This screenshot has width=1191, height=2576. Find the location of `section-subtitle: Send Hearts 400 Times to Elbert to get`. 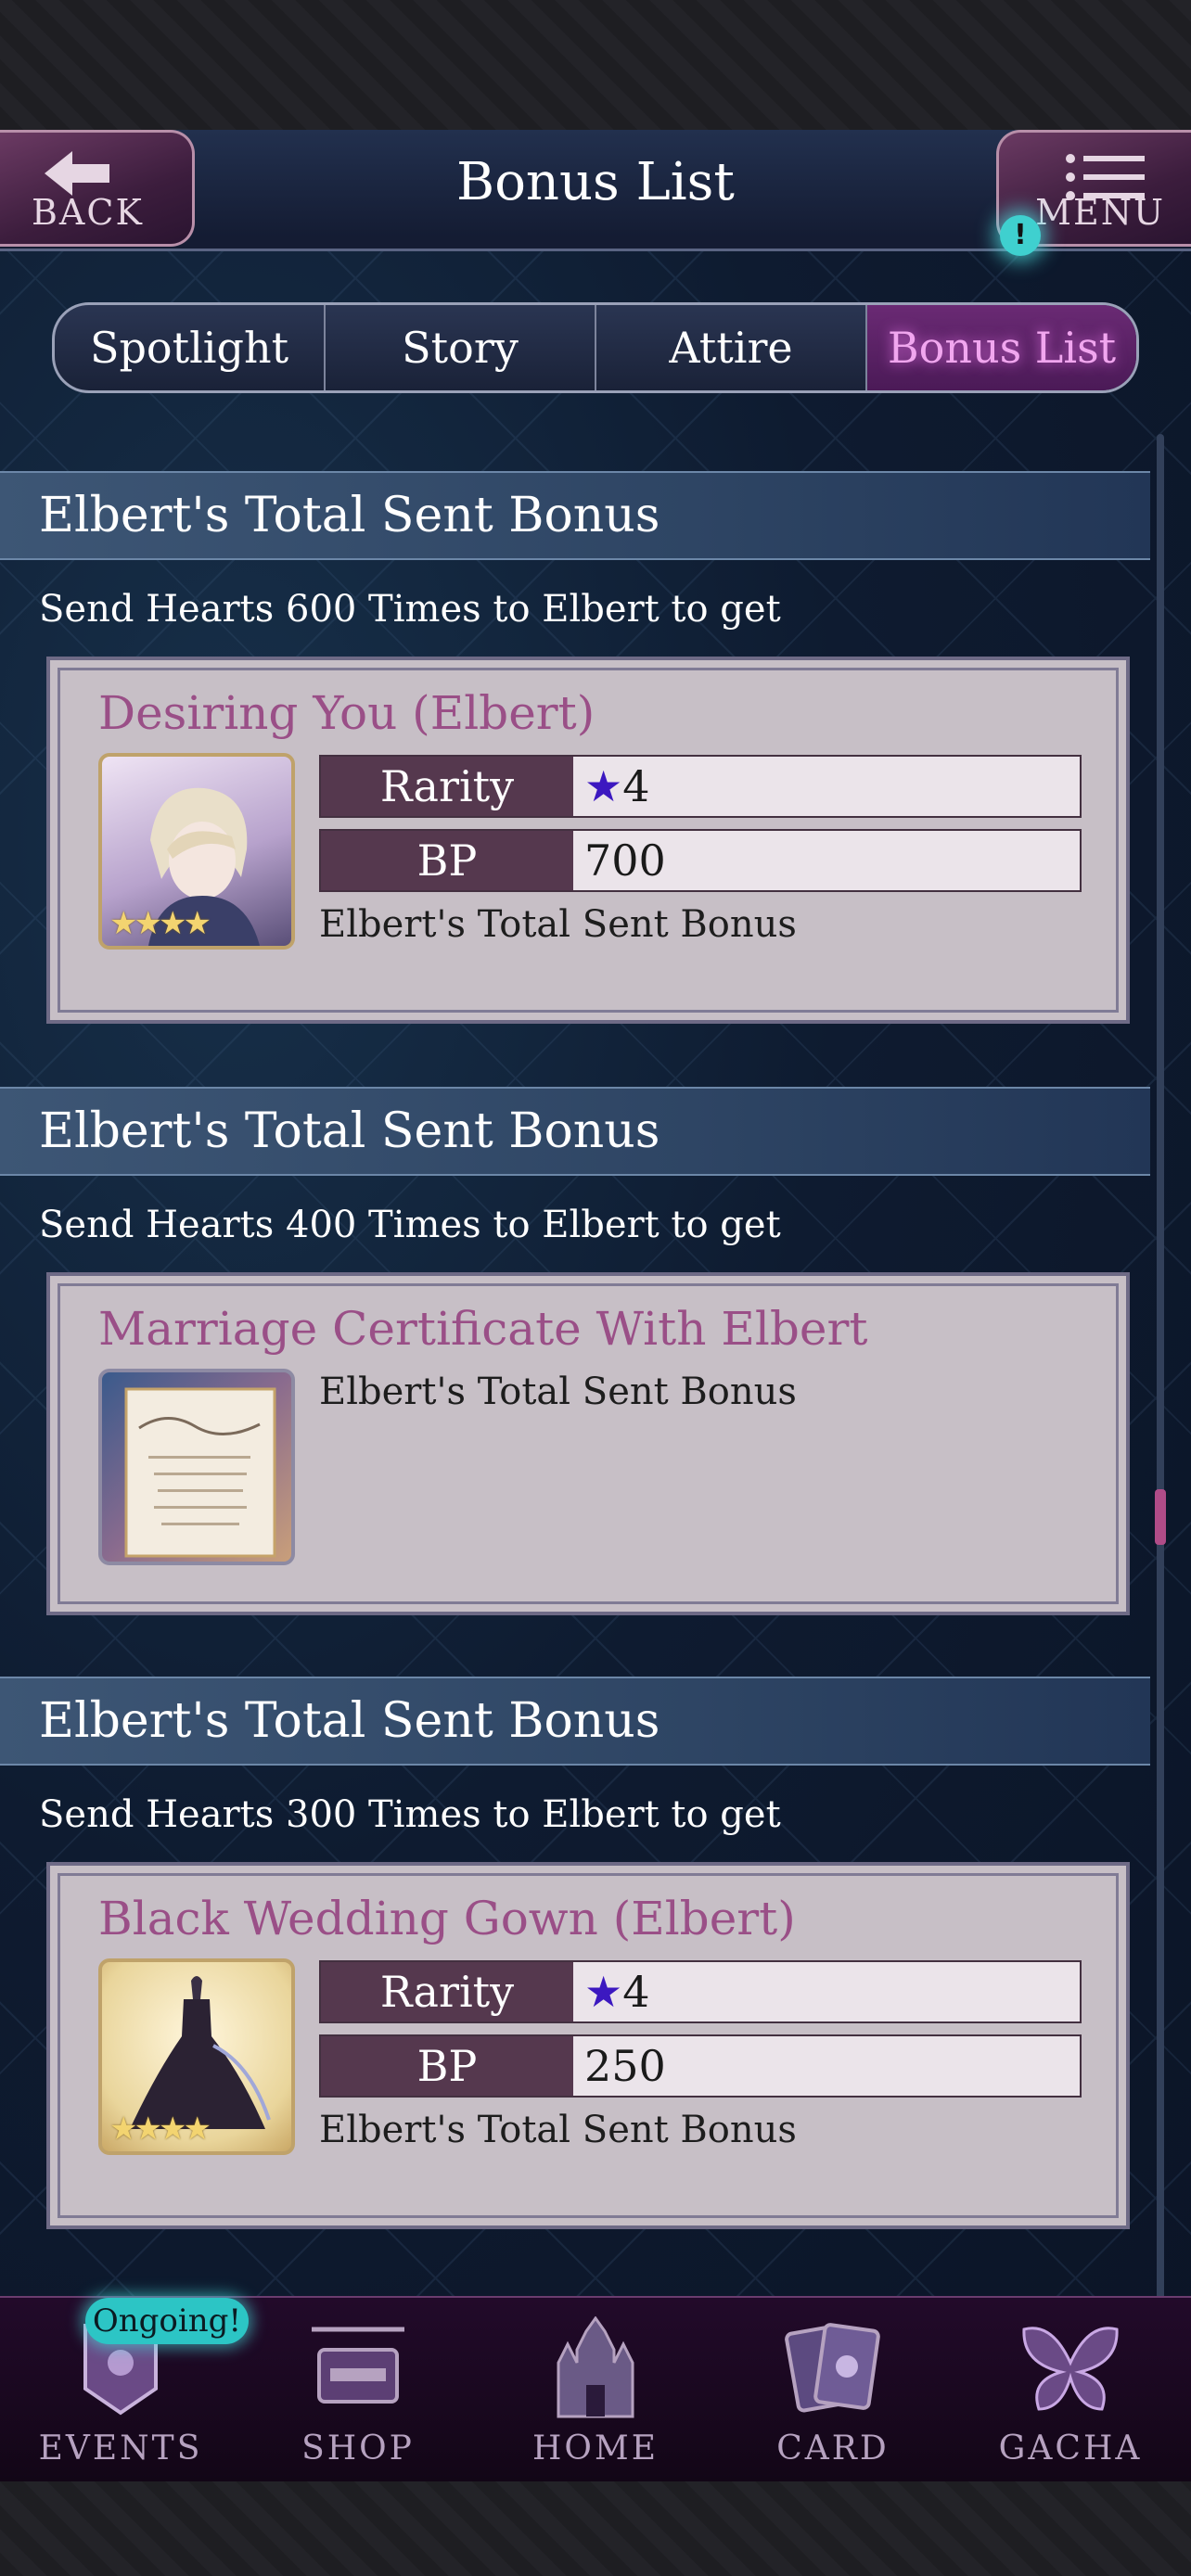

section-subtitle: Send Hearts 400 Times to Elbert to get is located at coordinates (410, 1225).